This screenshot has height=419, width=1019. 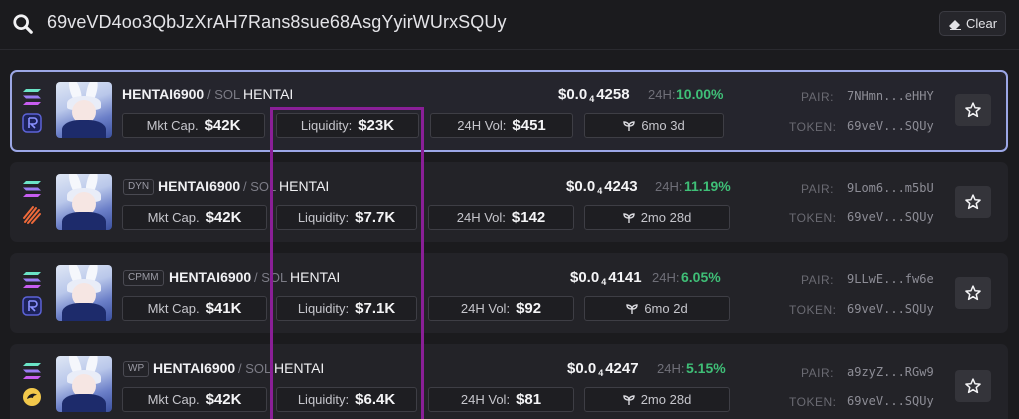 What do you see at coordinates (32, 215) in the screenshot?
I see `meteora-icon` at bounding box center [32, 215].